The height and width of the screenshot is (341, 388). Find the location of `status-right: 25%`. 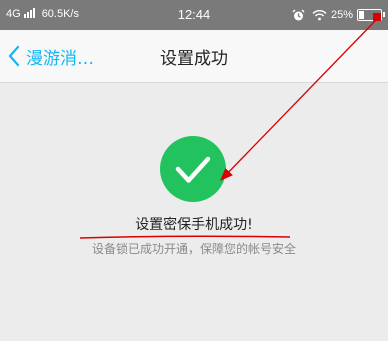

status-right: 25% is located at coordinates (338, 15).